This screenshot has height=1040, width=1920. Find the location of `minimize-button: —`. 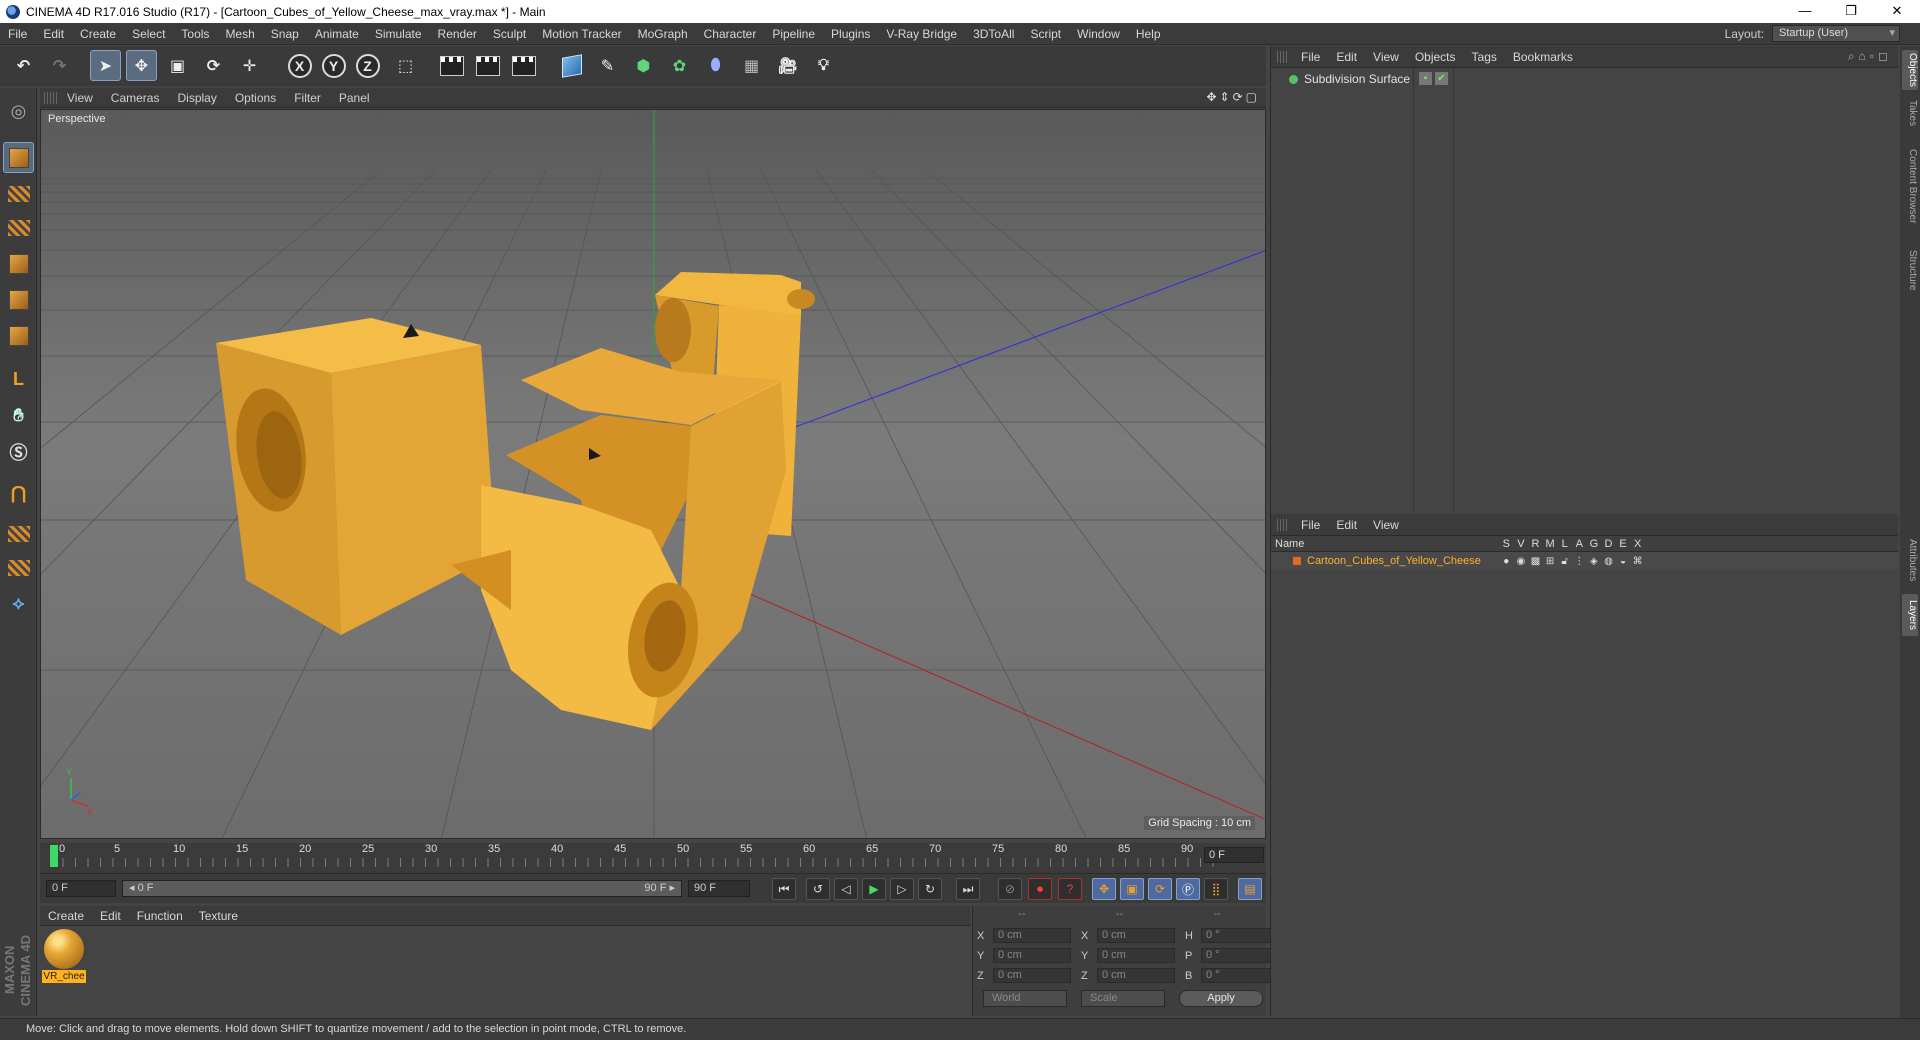

minimize-button: — is located at coordinates (1805, 11).